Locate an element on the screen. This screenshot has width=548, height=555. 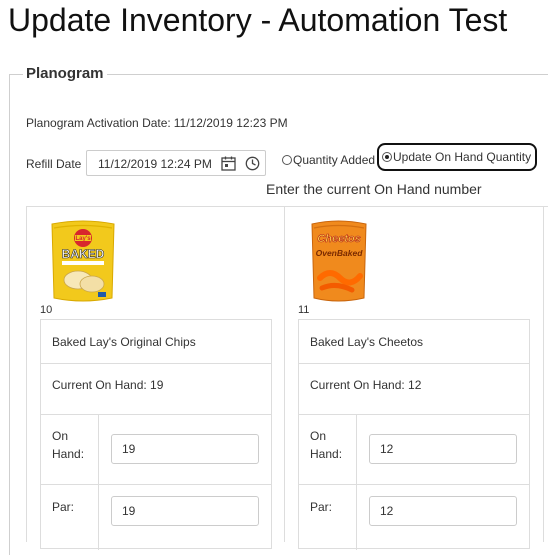
refill-date-picker: 11/12/2019 12:24 PM is located at coordinates (176, 163).